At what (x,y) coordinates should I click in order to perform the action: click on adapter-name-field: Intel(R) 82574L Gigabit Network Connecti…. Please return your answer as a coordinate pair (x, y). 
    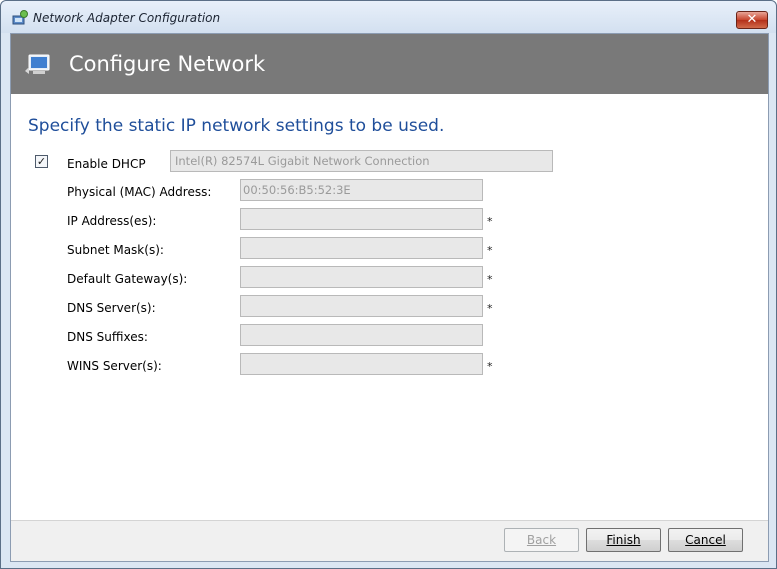
    Looking at the image, I should click on (361, 161).